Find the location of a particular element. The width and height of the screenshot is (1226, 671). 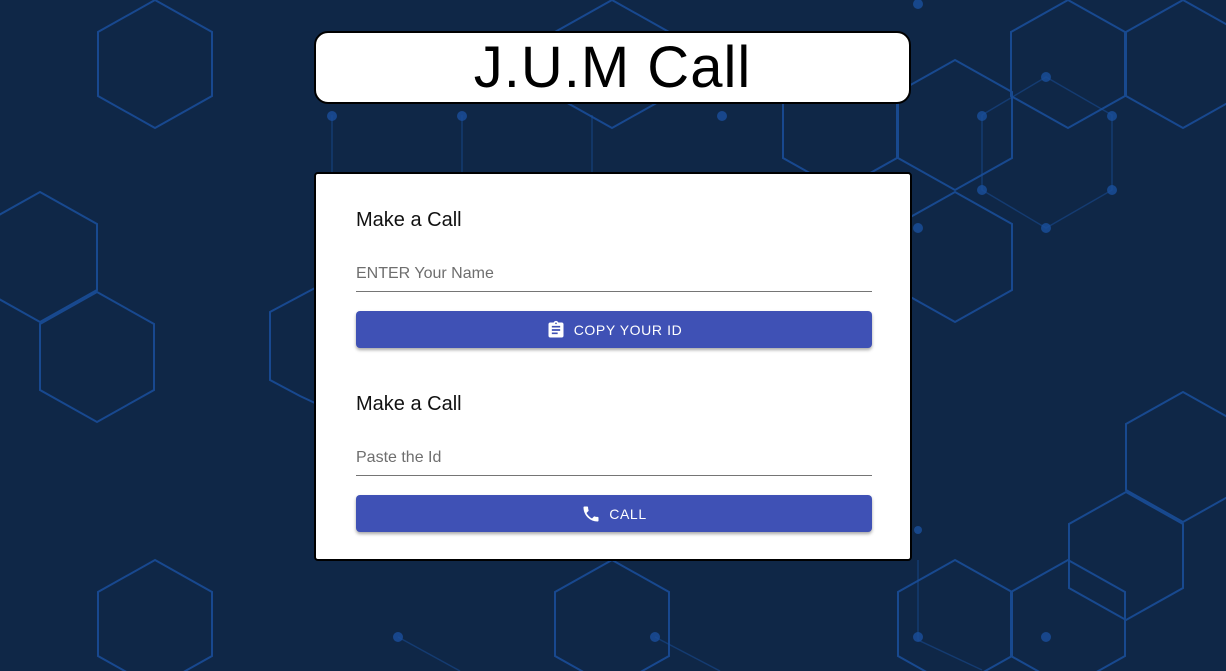

section-heading-call: Make a Call is located at coordinates (409, 404).